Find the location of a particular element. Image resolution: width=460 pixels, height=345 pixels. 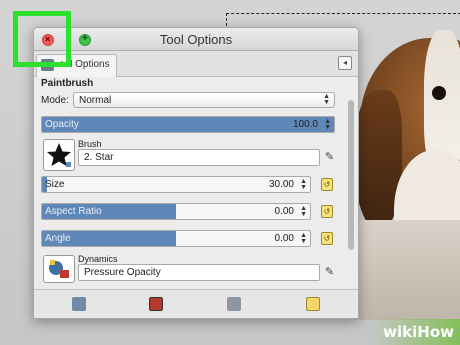

dynamics-icon is located at coordinates (59, 269).